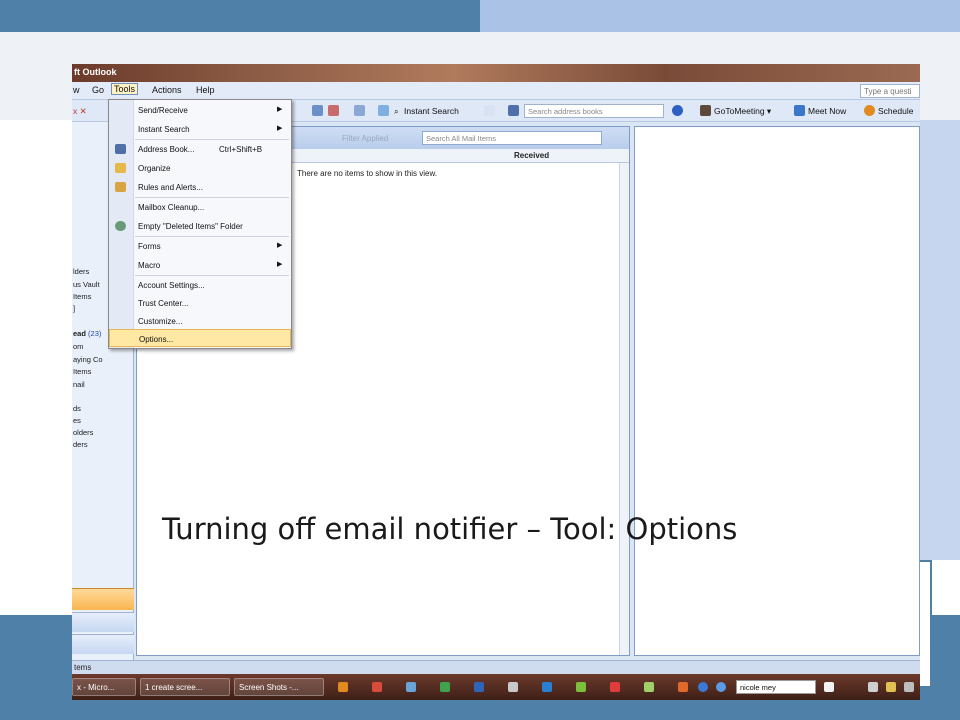 The width and height of the screenshot is (960, 720). What do you see at coordinates (154, 168) in the screenshot?
I see `menu-item-label: Organize` at bounding box center [154, 168].